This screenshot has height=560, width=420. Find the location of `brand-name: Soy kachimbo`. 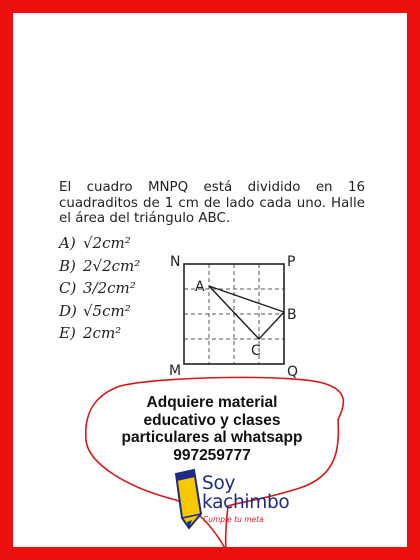

brand-name: Soy kachimbo is located at coordinates (246, 493).